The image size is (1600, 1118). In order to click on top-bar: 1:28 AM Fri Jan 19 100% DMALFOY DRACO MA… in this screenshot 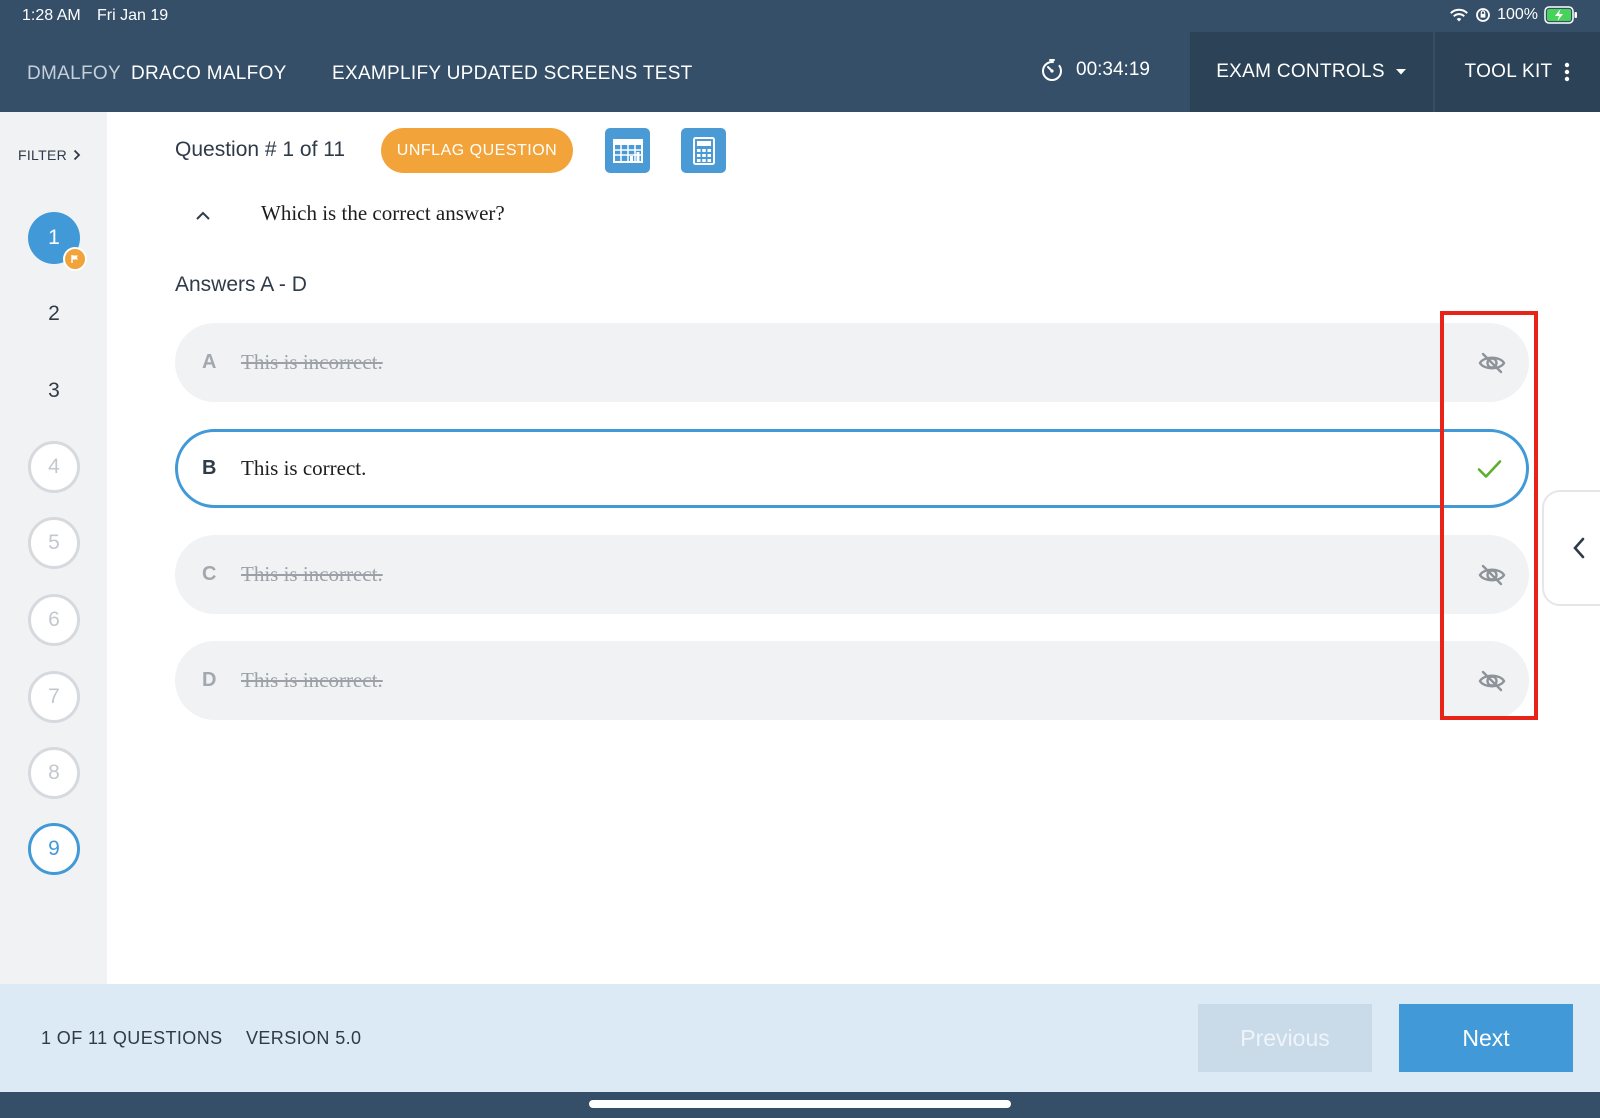, I will do `click(800, 56)`.